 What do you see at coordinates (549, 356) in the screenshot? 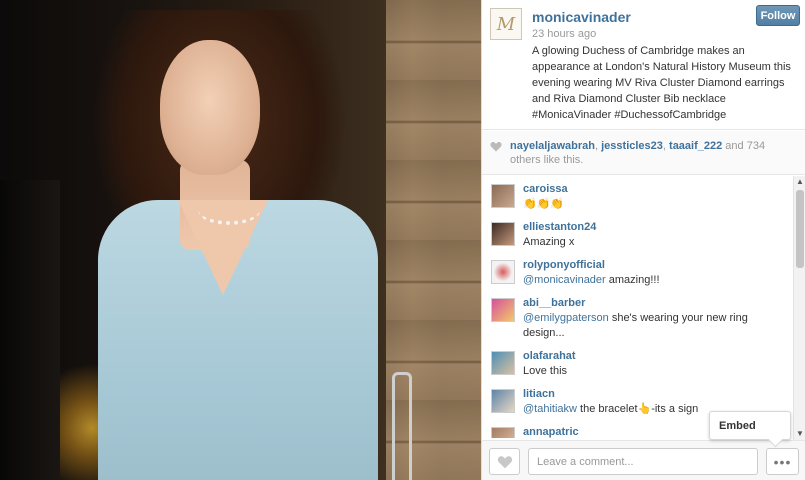
I see `comment-username: olafarahat` at bounding box center [549, 356].